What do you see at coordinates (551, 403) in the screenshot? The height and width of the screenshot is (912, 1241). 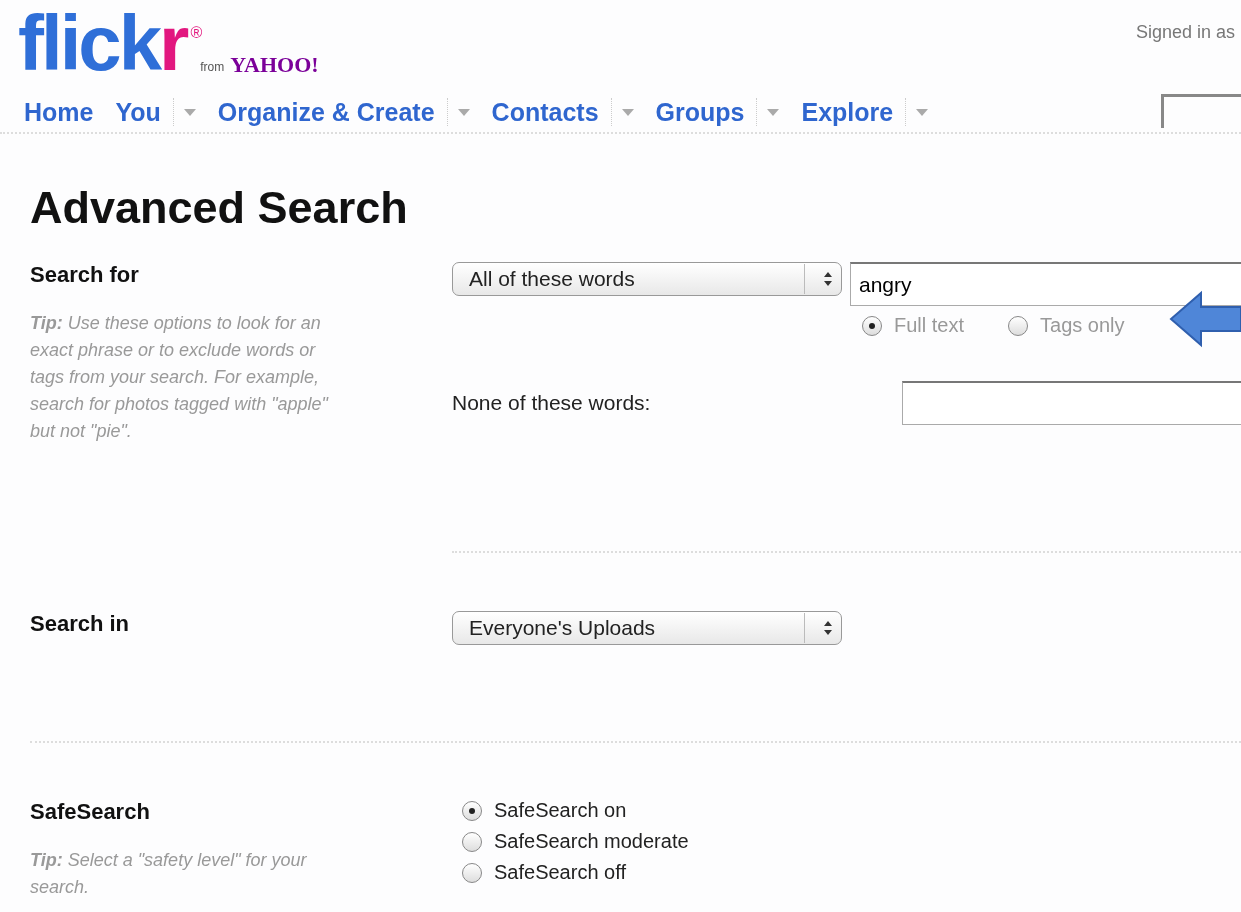 I see `field-label: None of these words:` at bounding box center [551, 403].